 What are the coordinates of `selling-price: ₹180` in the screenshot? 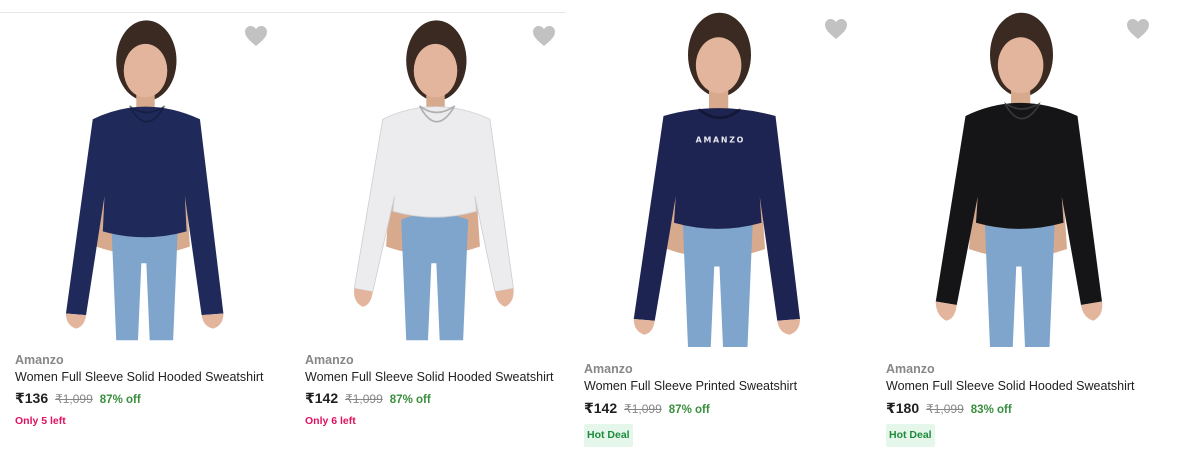 It's located at (903, 408).